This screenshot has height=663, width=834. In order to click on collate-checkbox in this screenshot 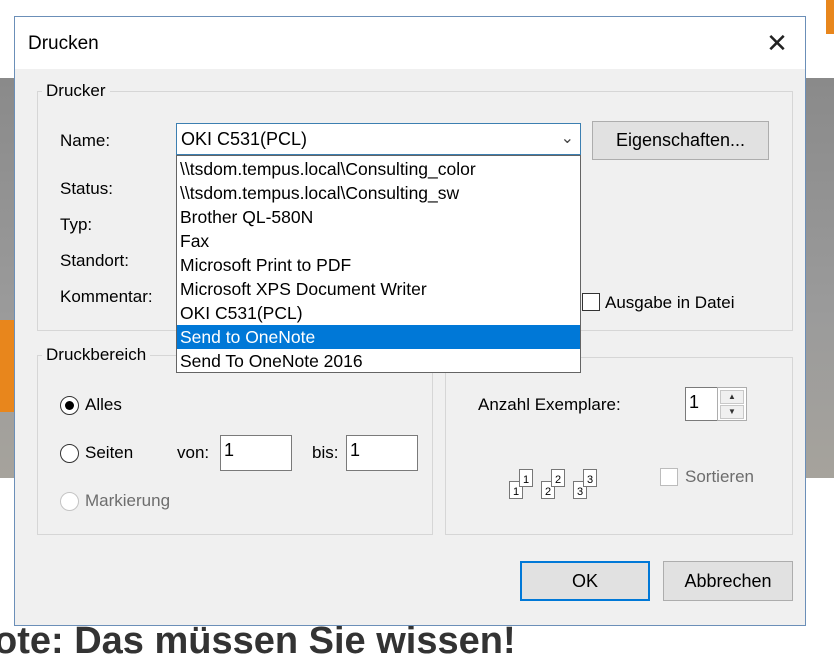, I will do `click(669, 477)`.